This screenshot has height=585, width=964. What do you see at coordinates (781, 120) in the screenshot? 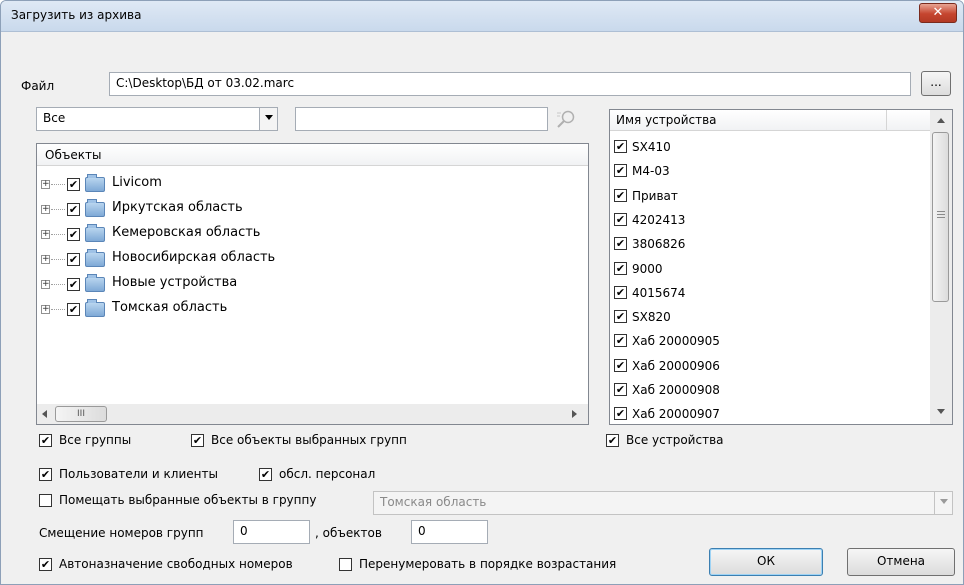
I see `devices-header: Имя устройства` at bounding box center [781, 120].